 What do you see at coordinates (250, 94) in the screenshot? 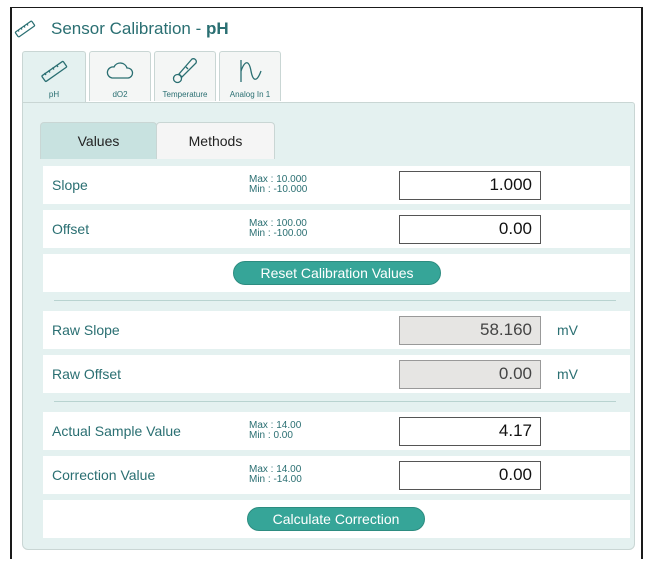
I see `sensor-tab-label: Analog In 1` at bounding box center [250, 94].